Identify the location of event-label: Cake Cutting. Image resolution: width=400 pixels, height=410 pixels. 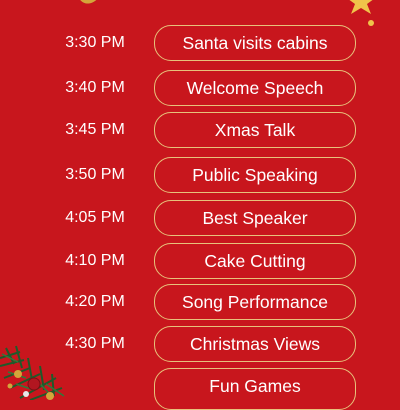
(255, 261).